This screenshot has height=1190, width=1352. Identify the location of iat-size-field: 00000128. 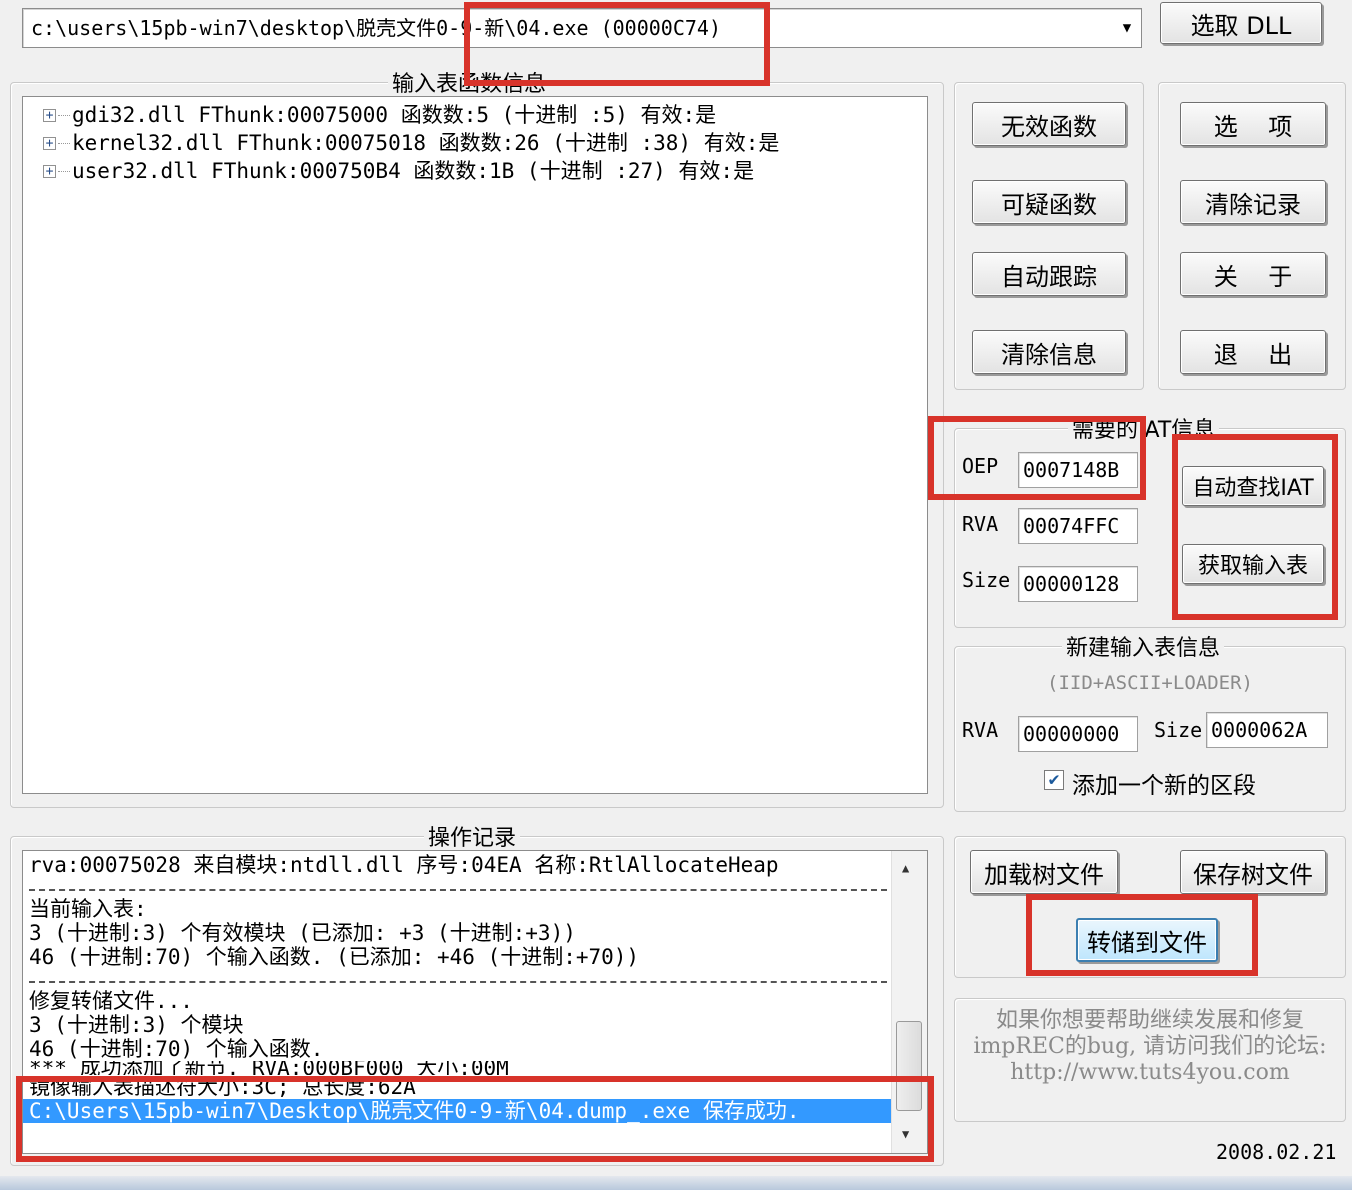
(1078, 584).